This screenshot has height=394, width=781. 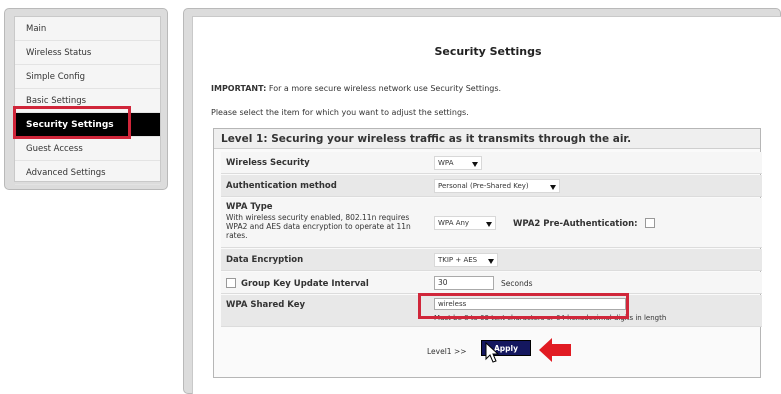 I want to click on wireless-security-row: Wireless Security WPA, so click(x=491, y=163).